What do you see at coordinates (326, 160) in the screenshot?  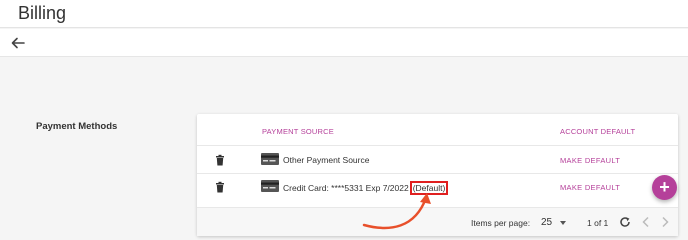 I see `payment-source-label: Other Payment Source` at bounding box center [326, 160].